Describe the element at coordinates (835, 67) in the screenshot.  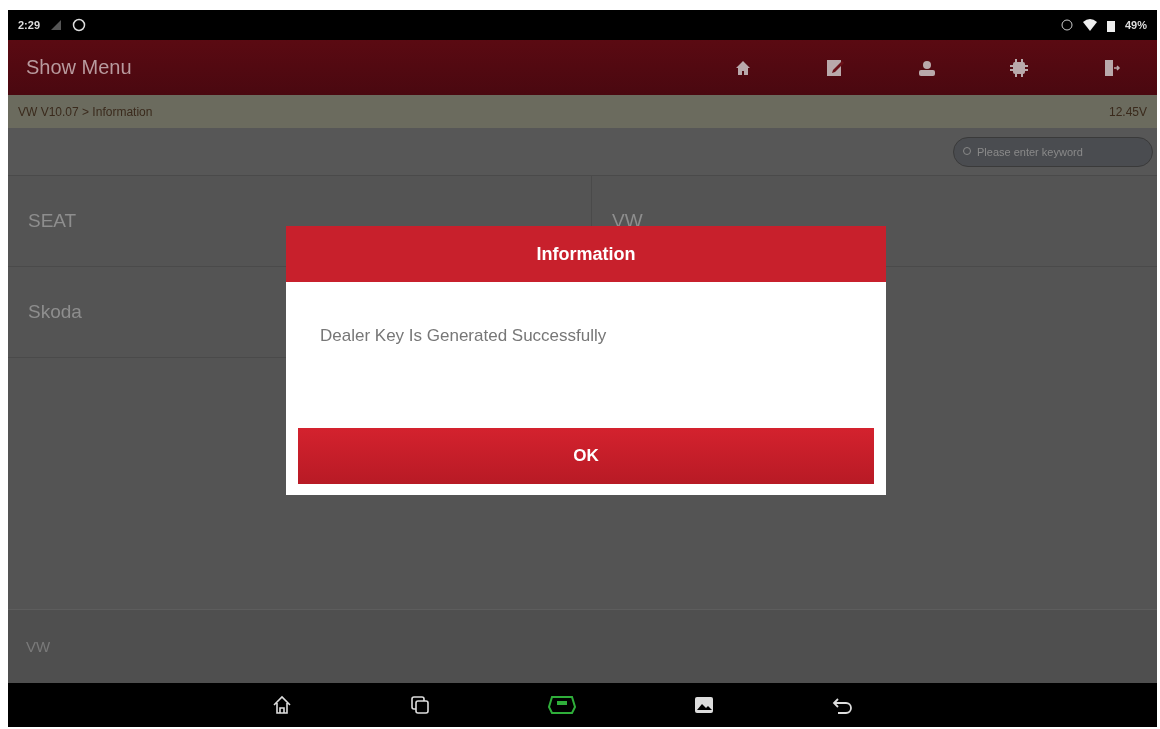
I see `notepad-icon` at that location.